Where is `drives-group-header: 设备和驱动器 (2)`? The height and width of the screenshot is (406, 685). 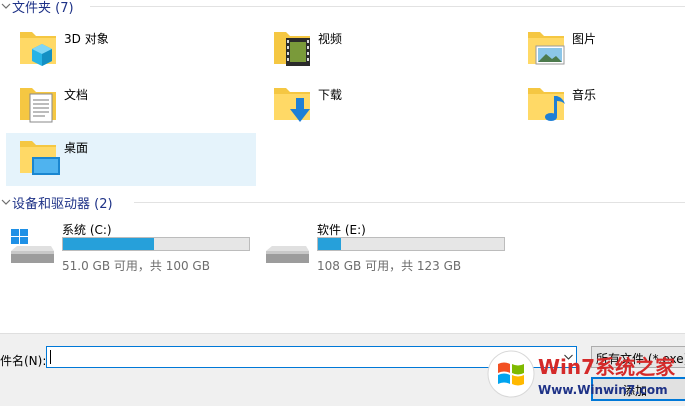 drives-group-header: 设备和驱动器 (2) is located at coordinates (56, 202).